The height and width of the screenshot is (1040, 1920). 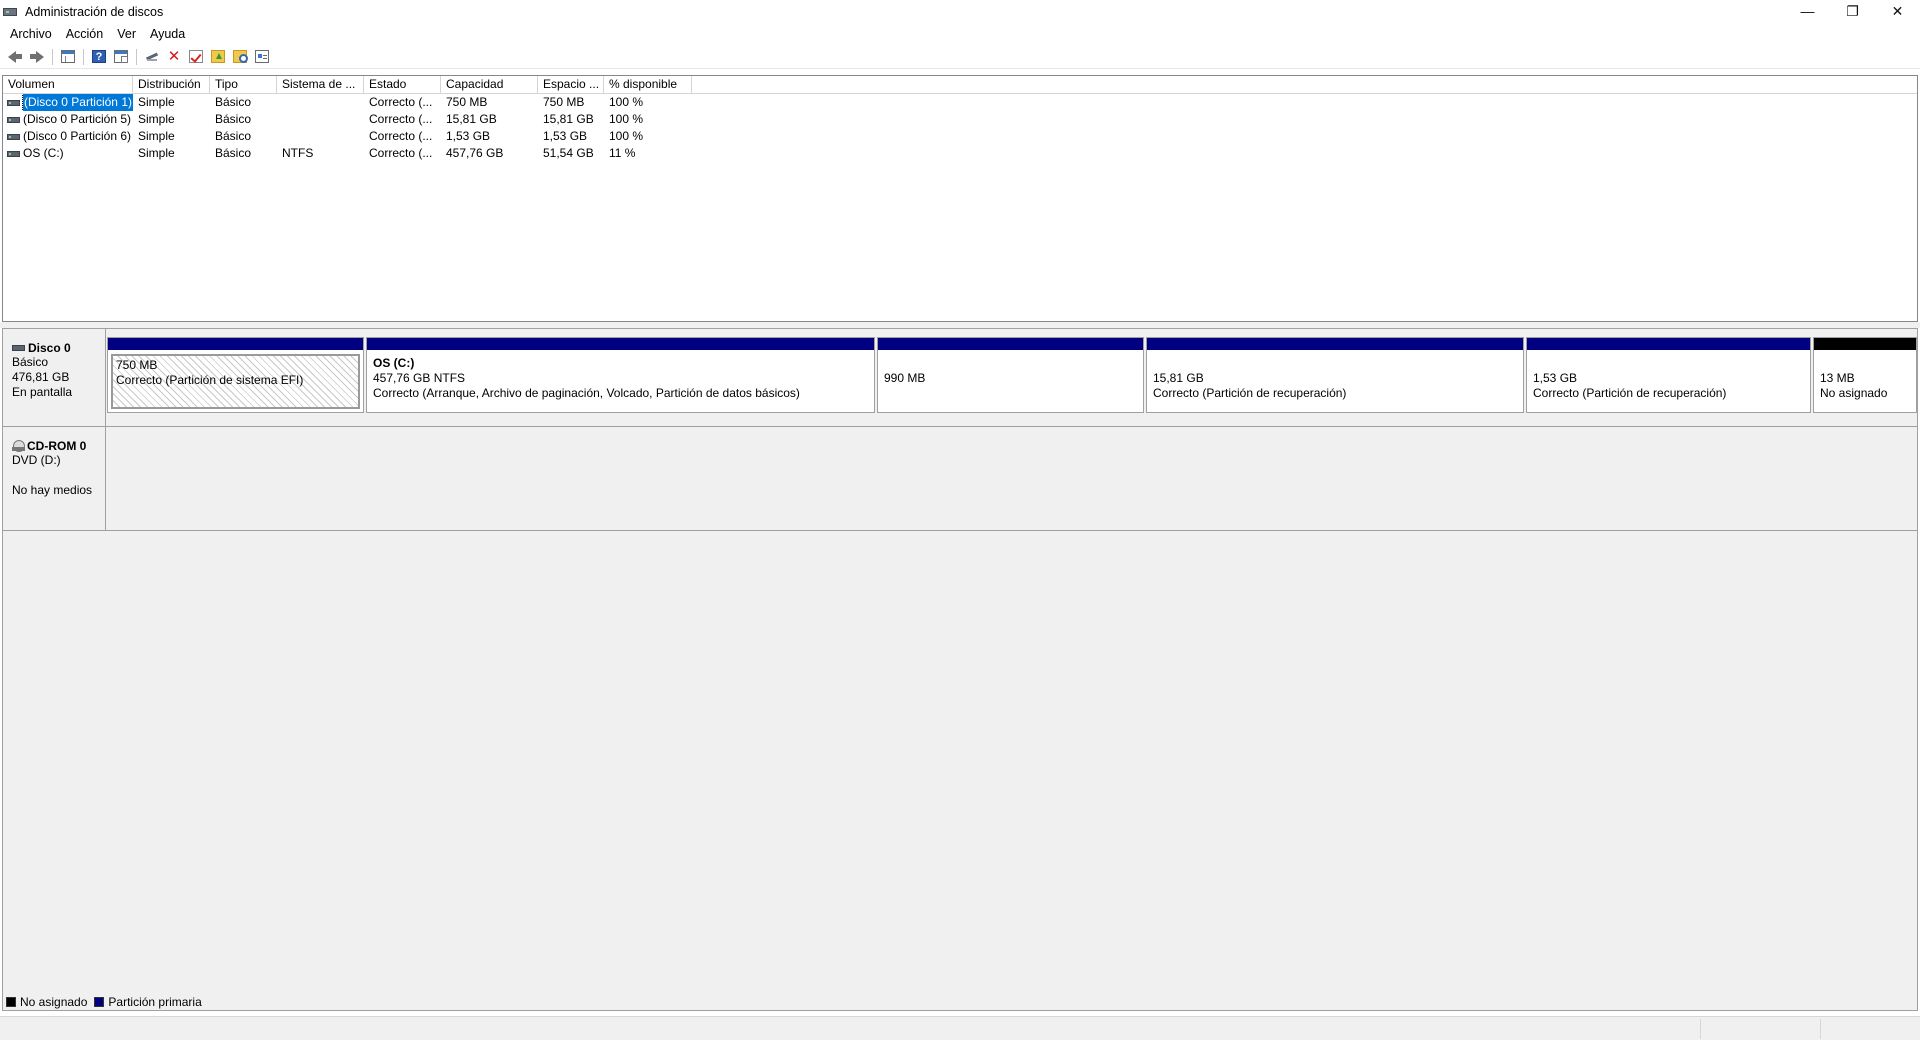 I want to click on help-button: ?, so click(x=99, y=57).